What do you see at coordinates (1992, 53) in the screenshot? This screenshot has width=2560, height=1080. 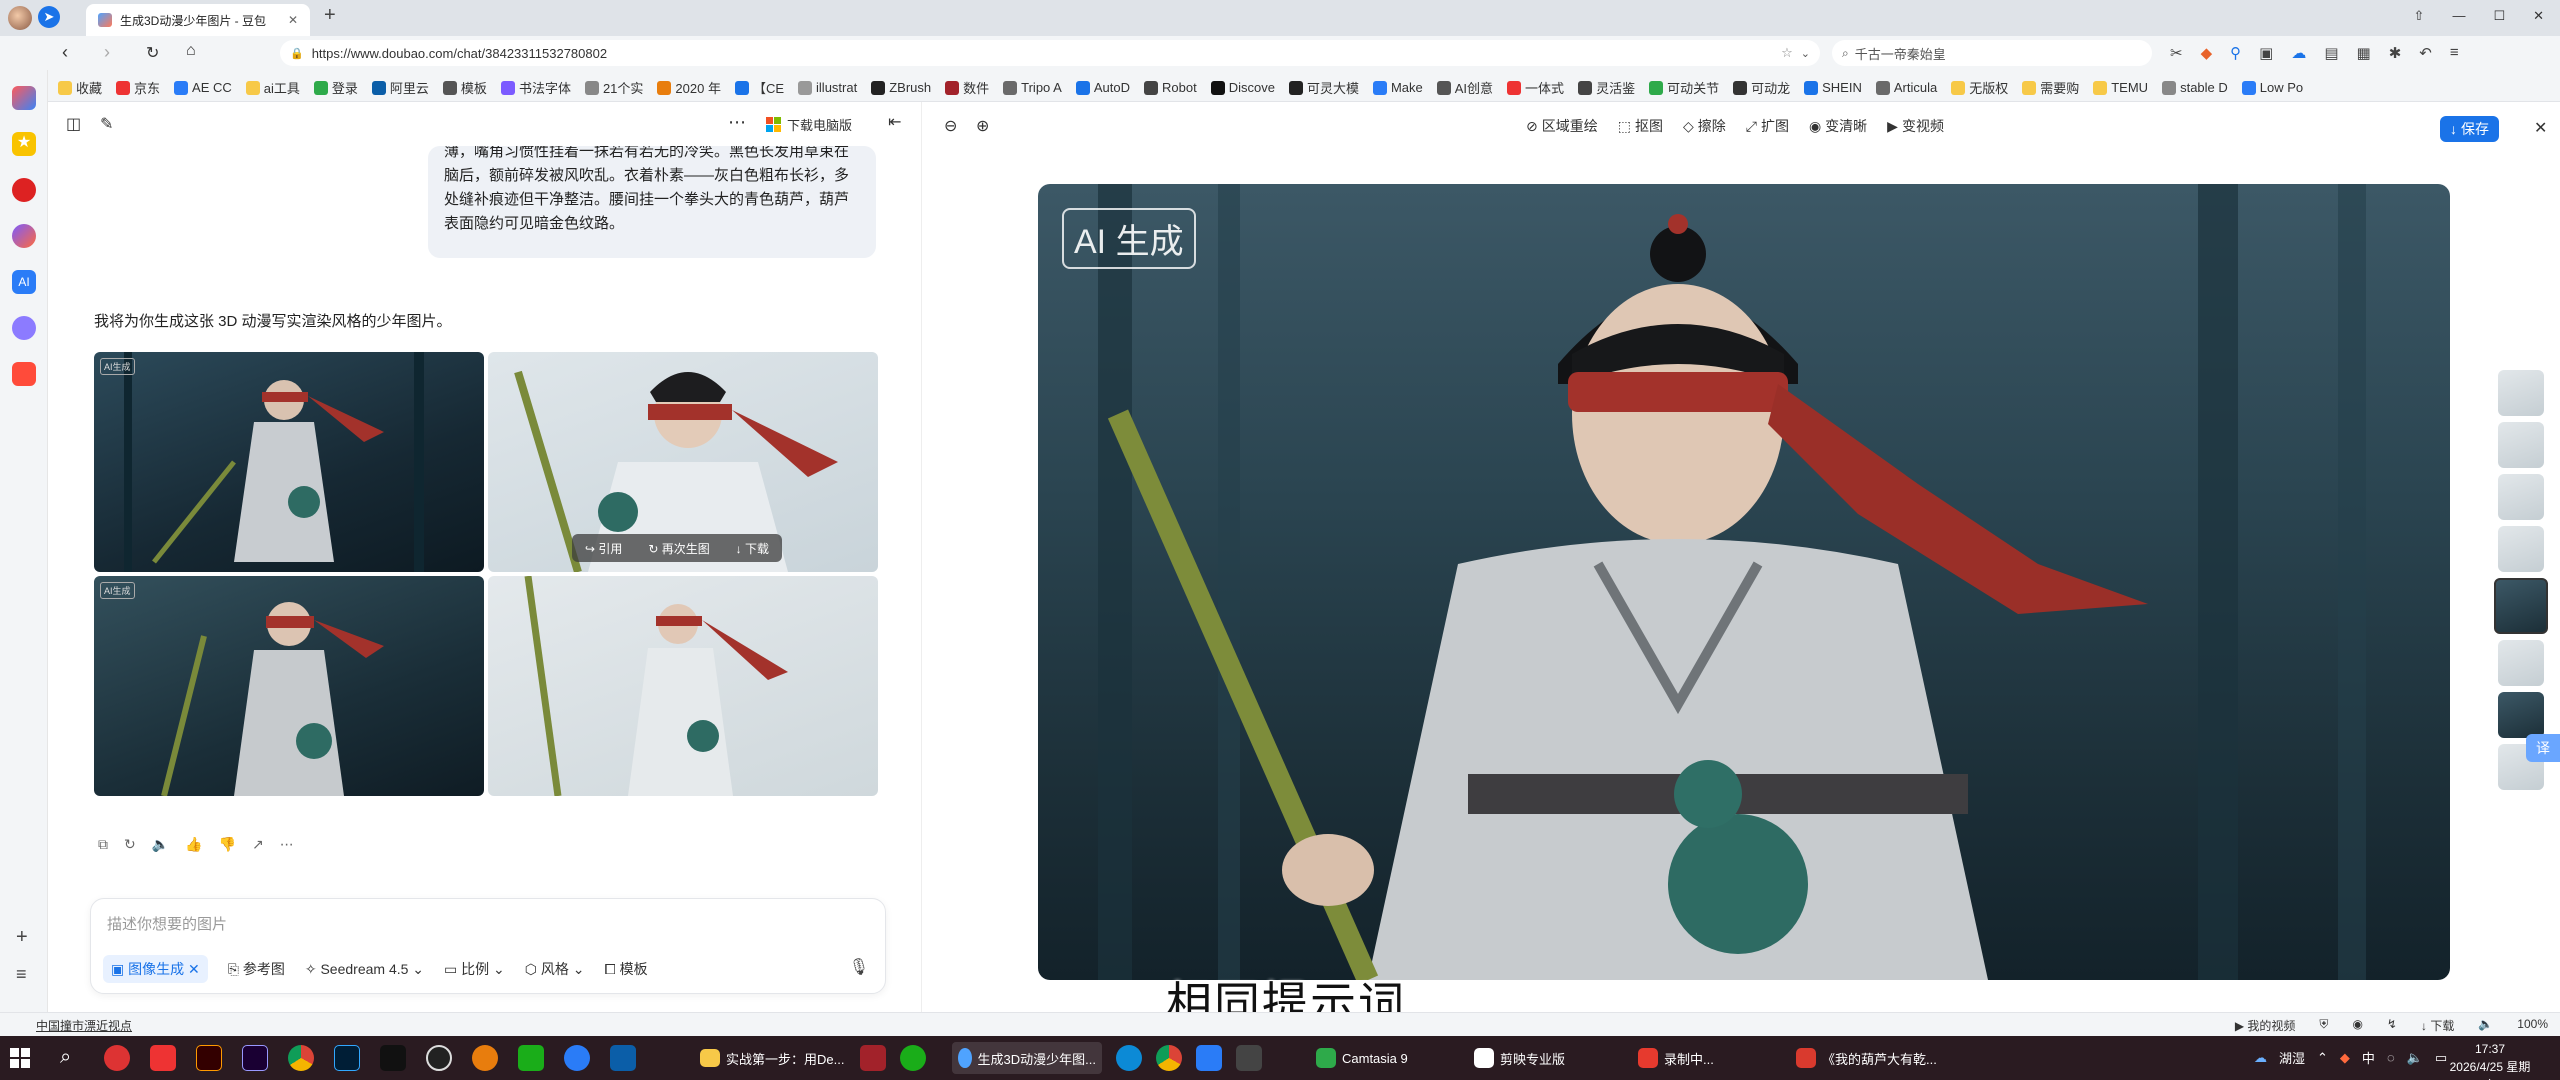 I see `search-box: ⌕ 千古一帝秦始皇` at bounding box center [1992, 53].